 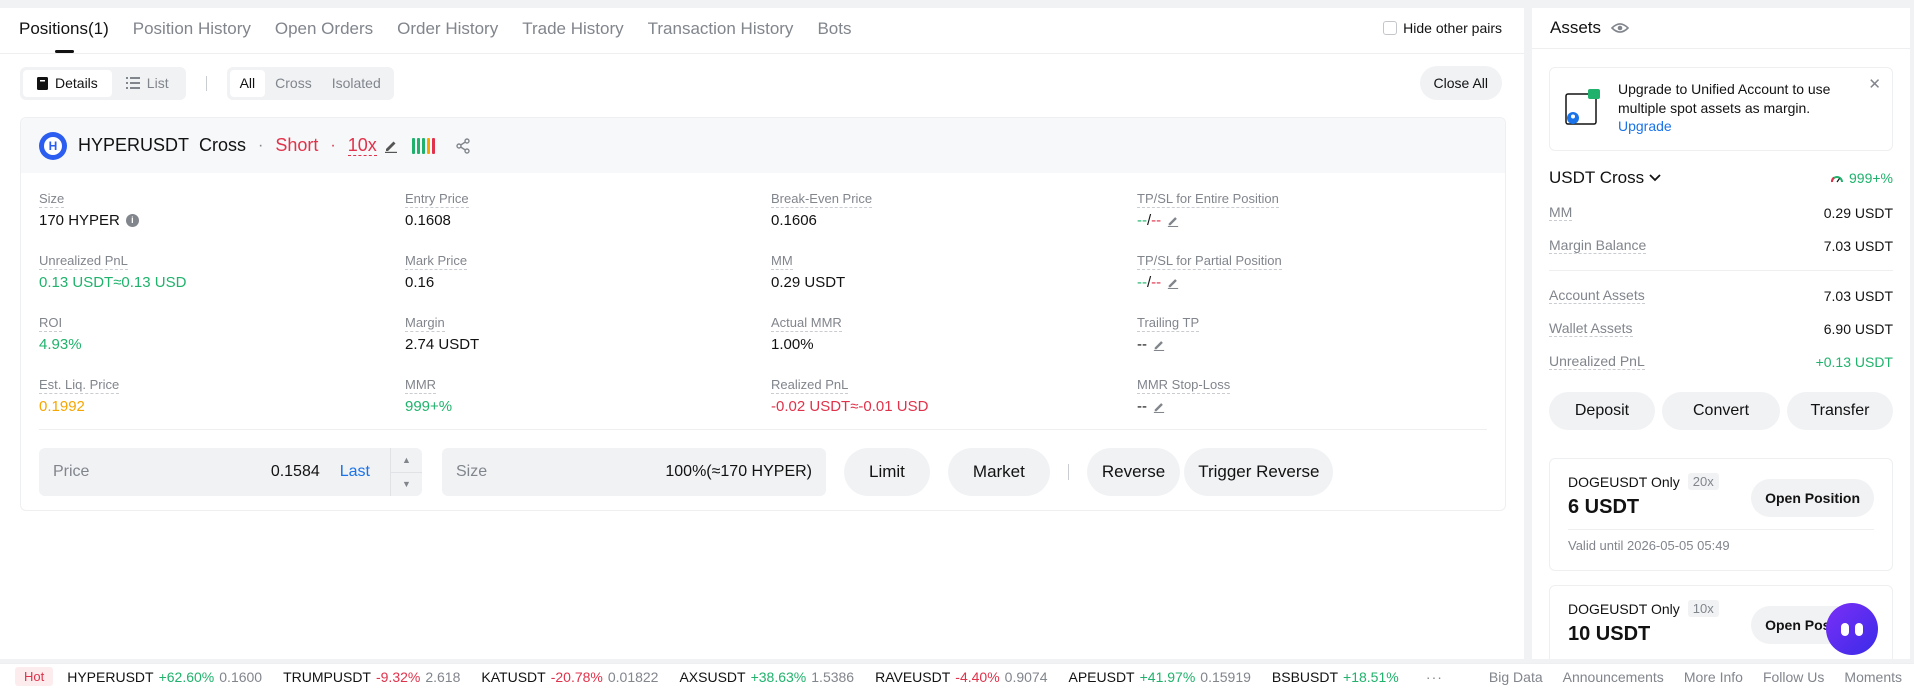 What do you see at coordinates (1655, 178) in the screenshot?
I see `chevron-down-icon` at bounding box center [1655, 178].